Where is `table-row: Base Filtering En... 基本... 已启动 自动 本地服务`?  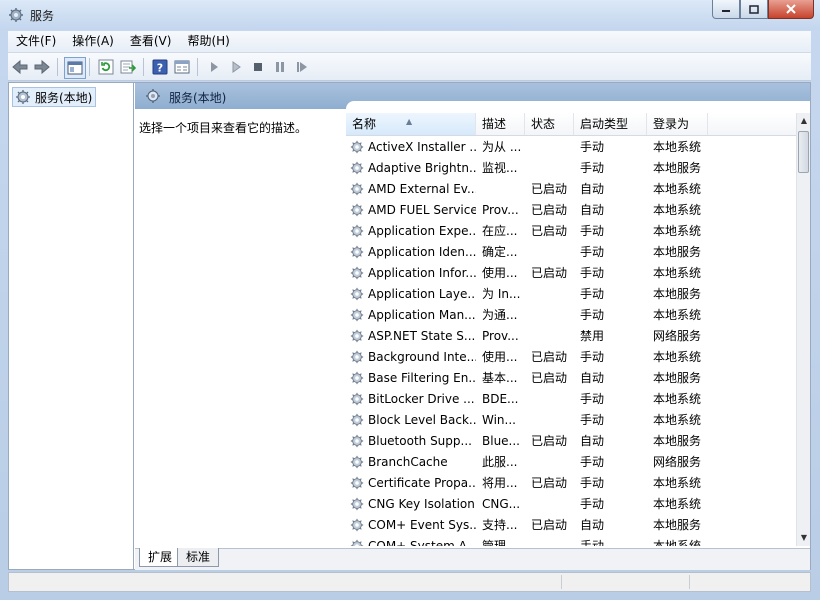
table-row: Base Filtering En... 基本... 已启动 自动 本地服务 is located at coordinates (571, 378).